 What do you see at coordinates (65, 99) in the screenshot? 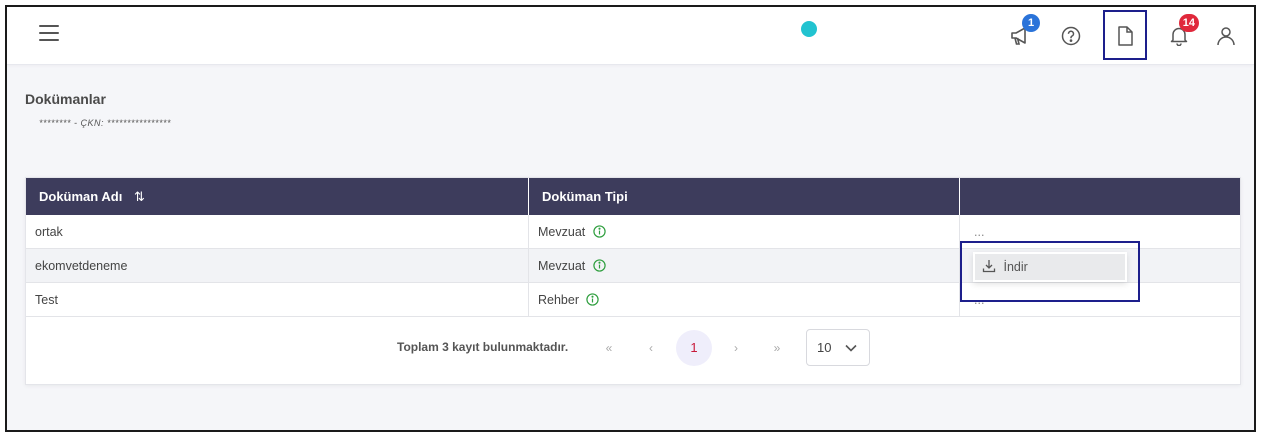
I see `page-title: Dokümanlar` at bounding box center [65, 99].